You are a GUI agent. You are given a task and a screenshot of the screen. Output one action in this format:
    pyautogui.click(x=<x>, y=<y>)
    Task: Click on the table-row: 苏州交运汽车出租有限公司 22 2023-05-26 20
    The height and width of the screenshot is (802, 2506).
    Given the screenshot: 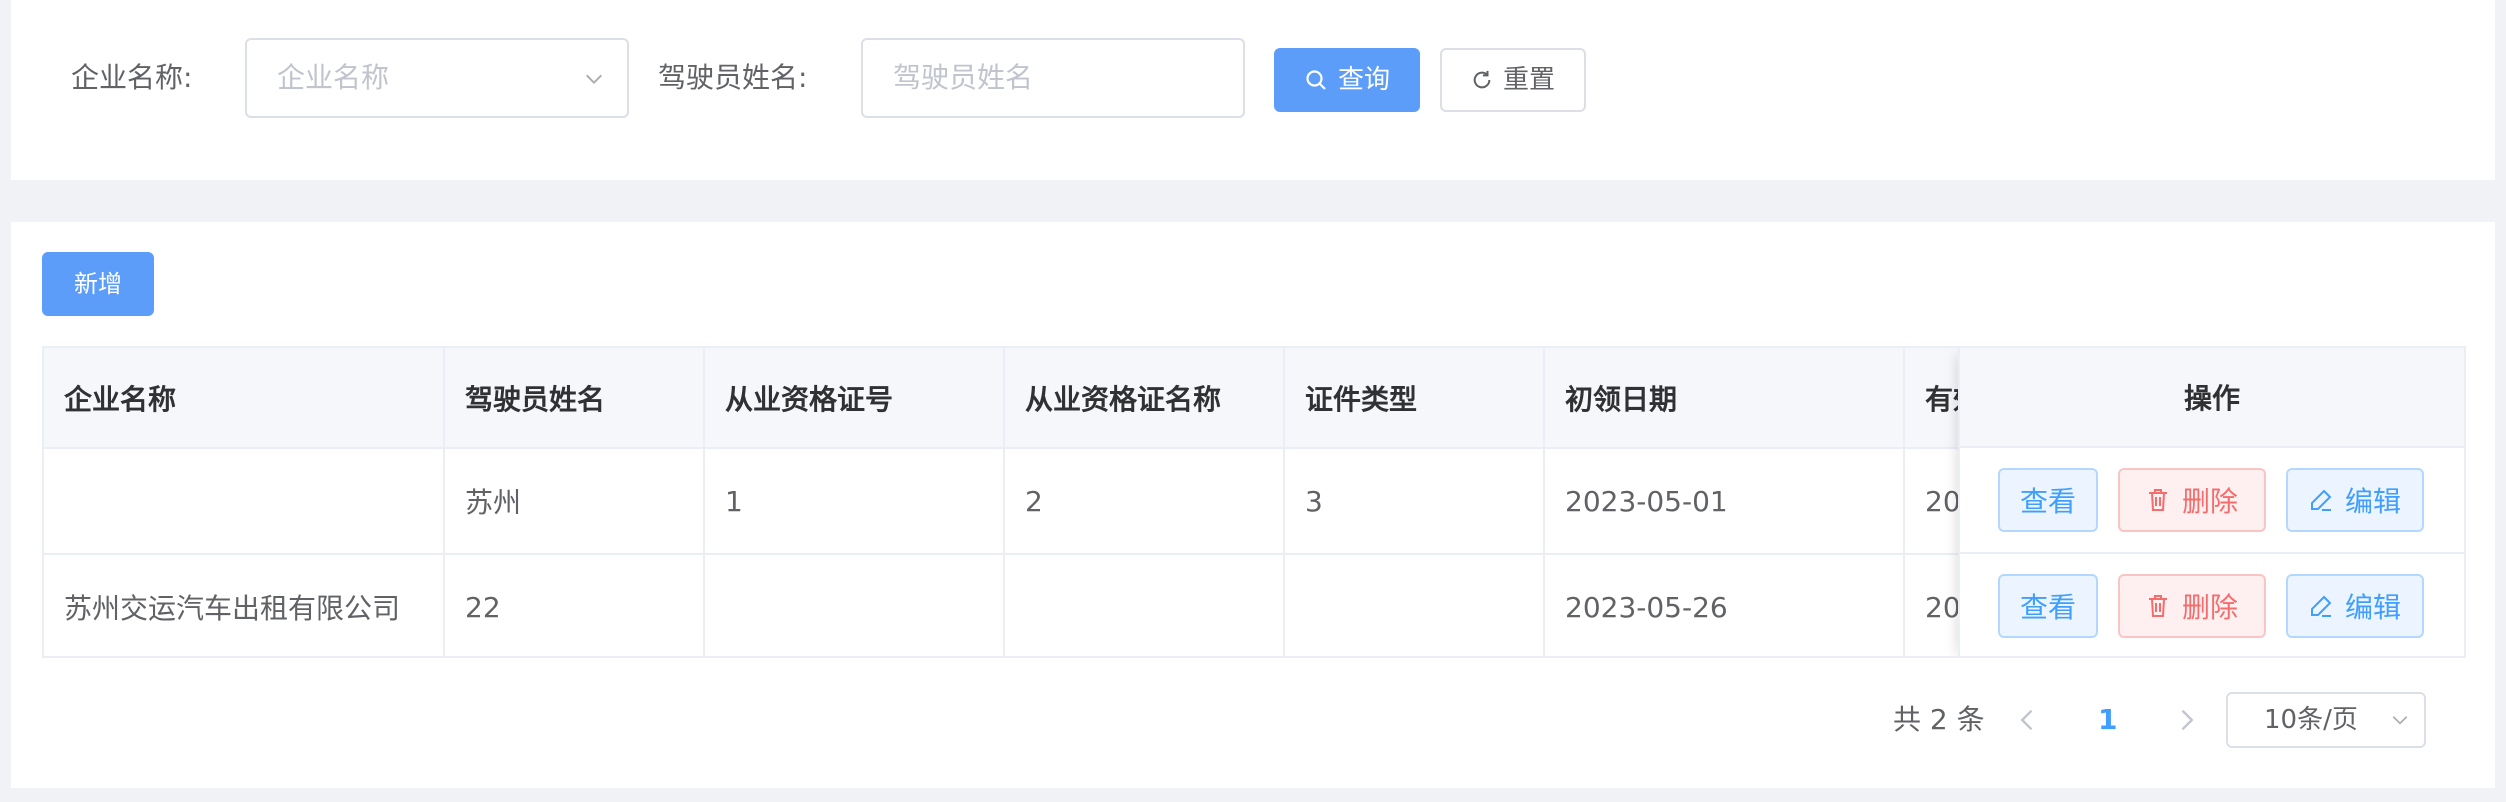 What is the action you would take?
    pyautogui.click(x=1074, y=605)
    